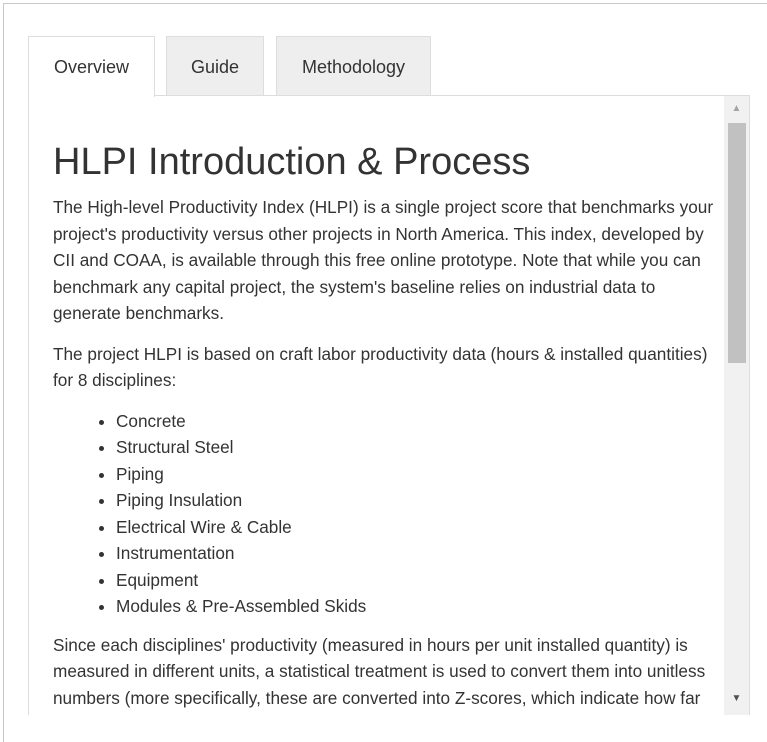 Image resolution: width=767 pixels, height=742 pixels. I want to click on page-title: HLPI Introduction & Process, so click(292, 162).